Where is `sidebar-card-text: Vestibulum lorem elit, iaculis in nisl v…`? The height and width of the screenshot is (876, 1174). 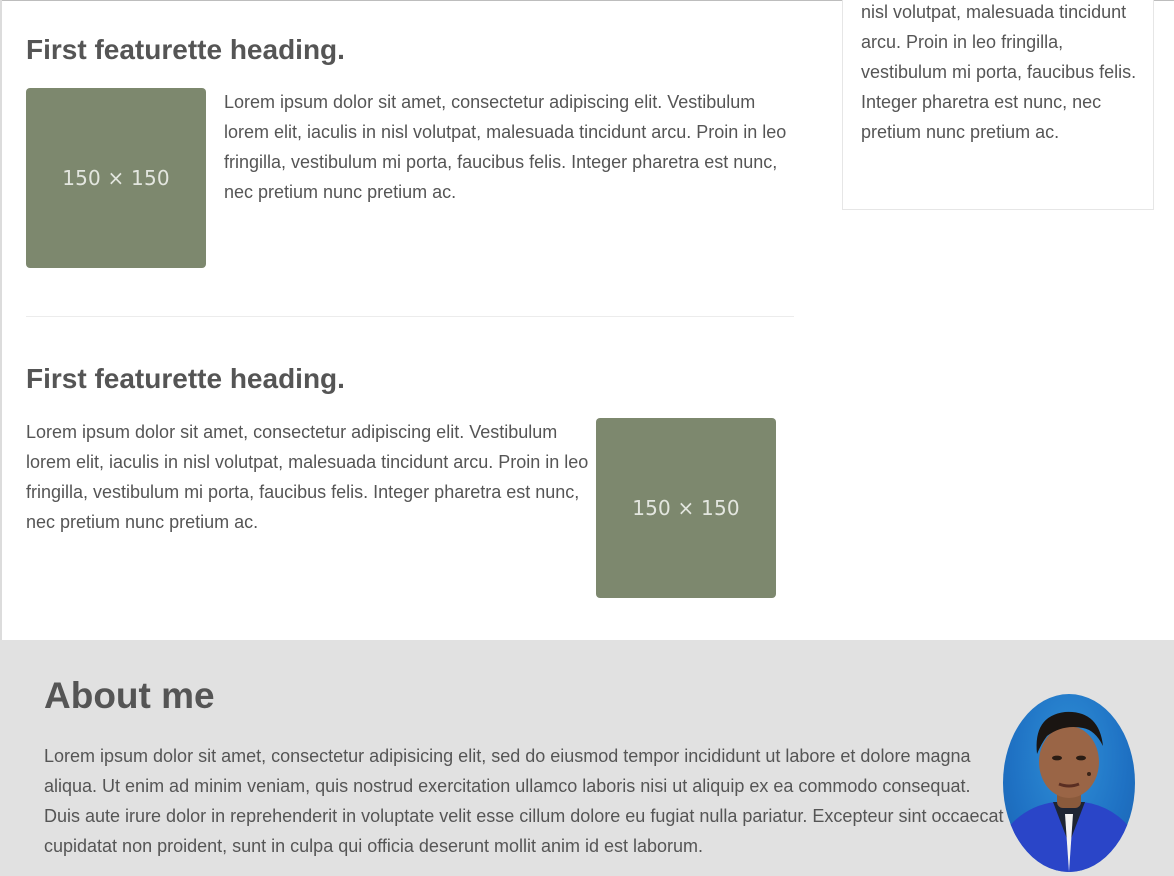 sidebar-card-text: Vestibulum lorem elit, iaculis in nisl v… is located at coordinates (999, 72).